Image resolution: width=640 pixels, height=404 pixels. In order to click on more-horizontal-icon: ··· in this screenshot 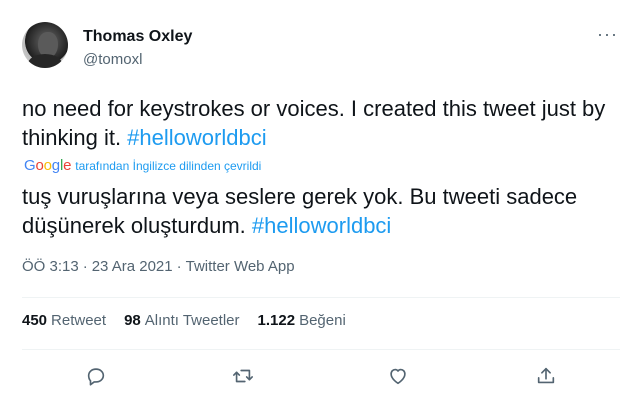, I will do `click(607, 34)`.